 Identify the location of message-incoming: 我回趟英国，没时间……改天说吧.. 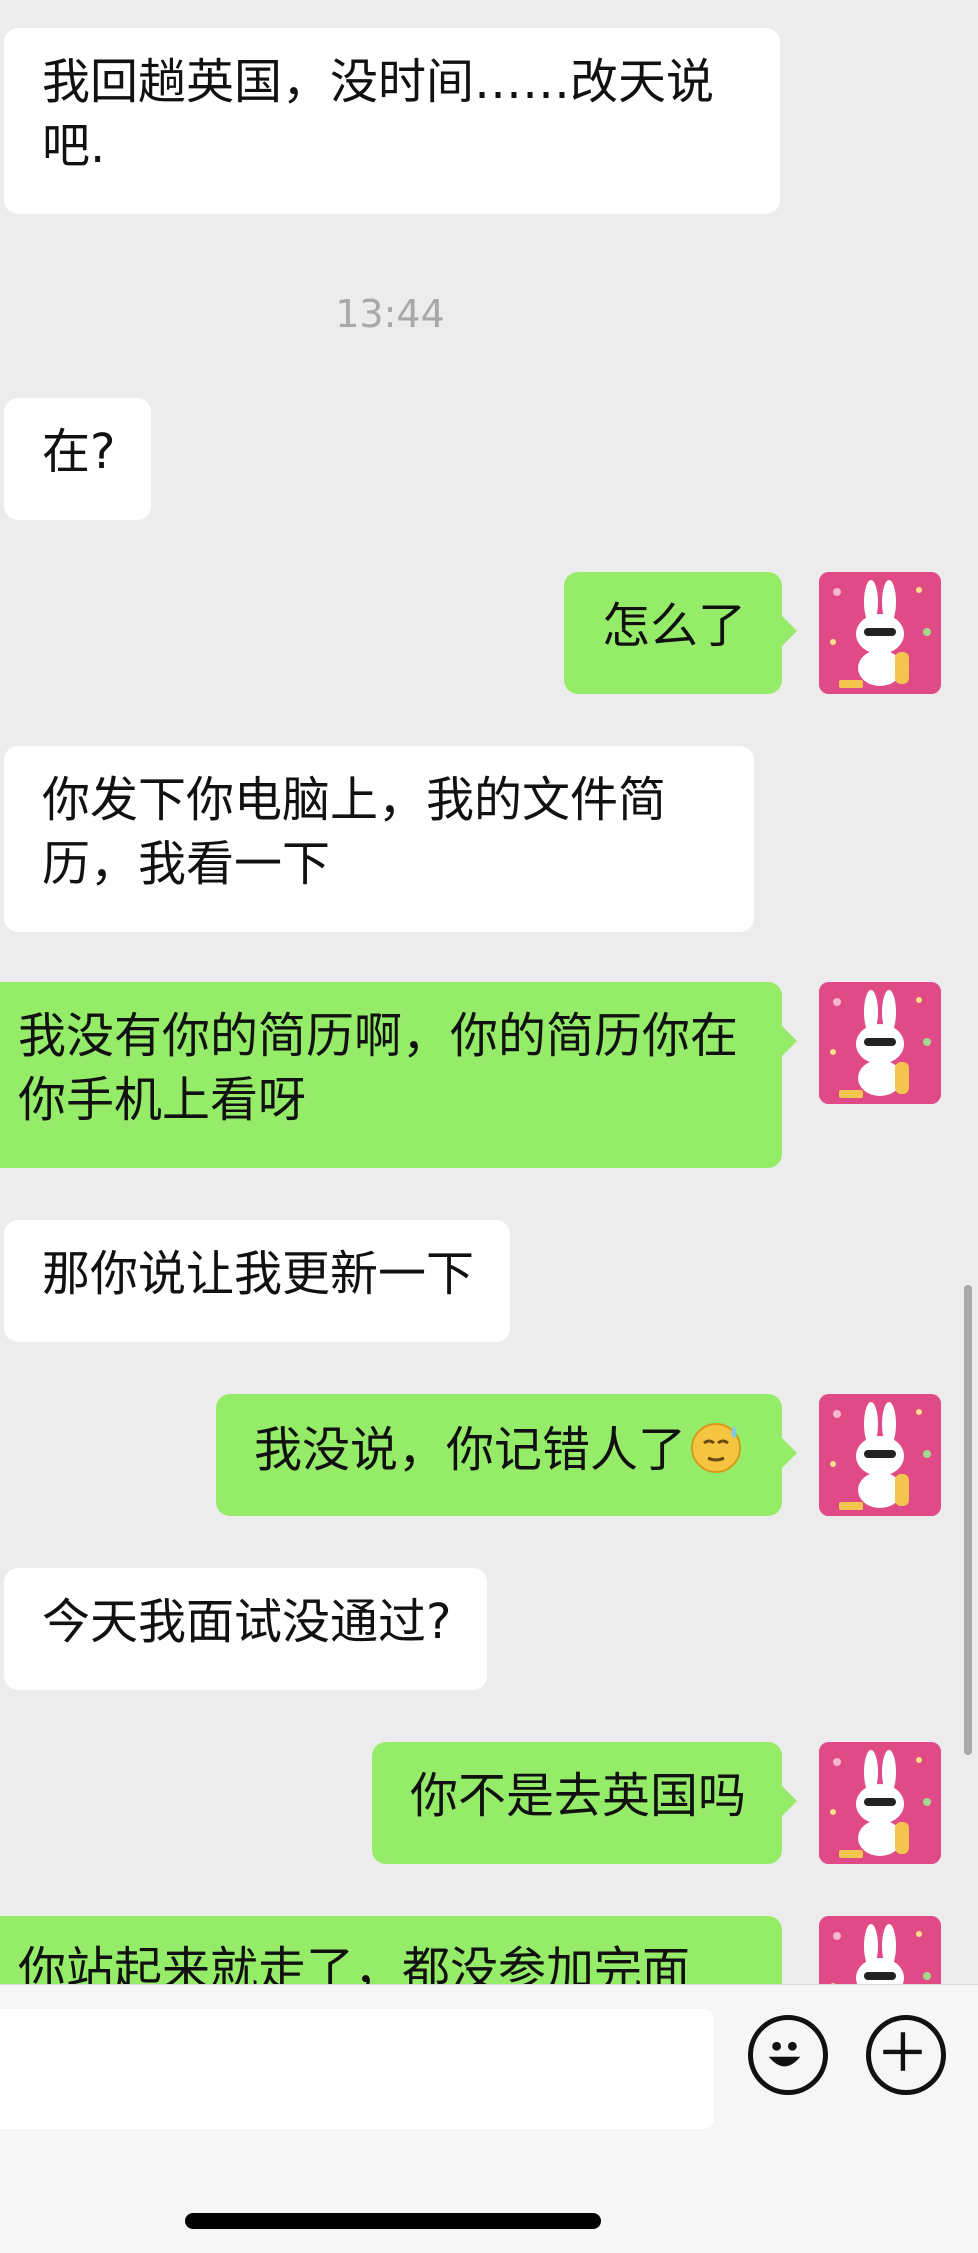
(392, 121).